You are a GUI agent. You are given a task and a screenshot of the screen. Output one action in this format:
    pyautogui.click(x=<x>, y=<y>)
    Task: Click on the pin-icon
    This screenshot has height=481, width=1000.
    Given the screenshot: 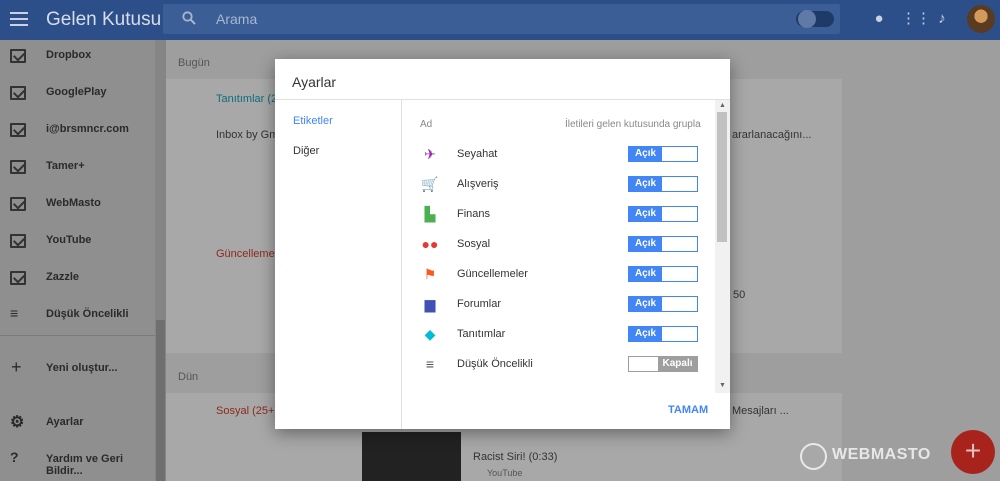 What is the action you would take?
    pyautogui.click(x=807, y=19)
    